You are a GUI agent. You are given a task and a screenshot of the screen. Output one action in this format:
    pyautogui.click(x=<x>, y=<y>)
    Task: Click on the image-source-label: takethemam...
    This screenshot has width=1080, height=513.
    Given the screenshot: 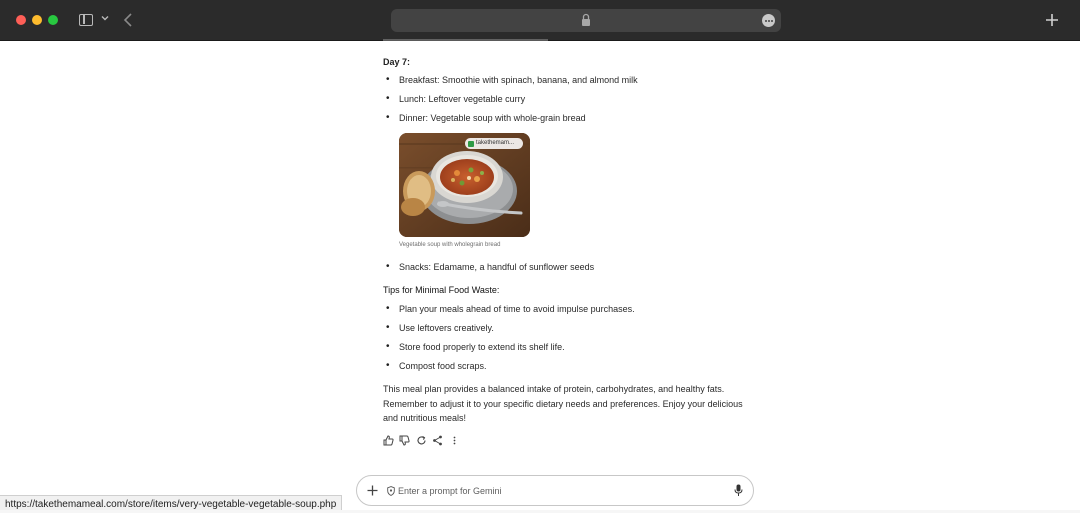 What is the action you would take?
    pyautogui.click(x=495, y=143)
    